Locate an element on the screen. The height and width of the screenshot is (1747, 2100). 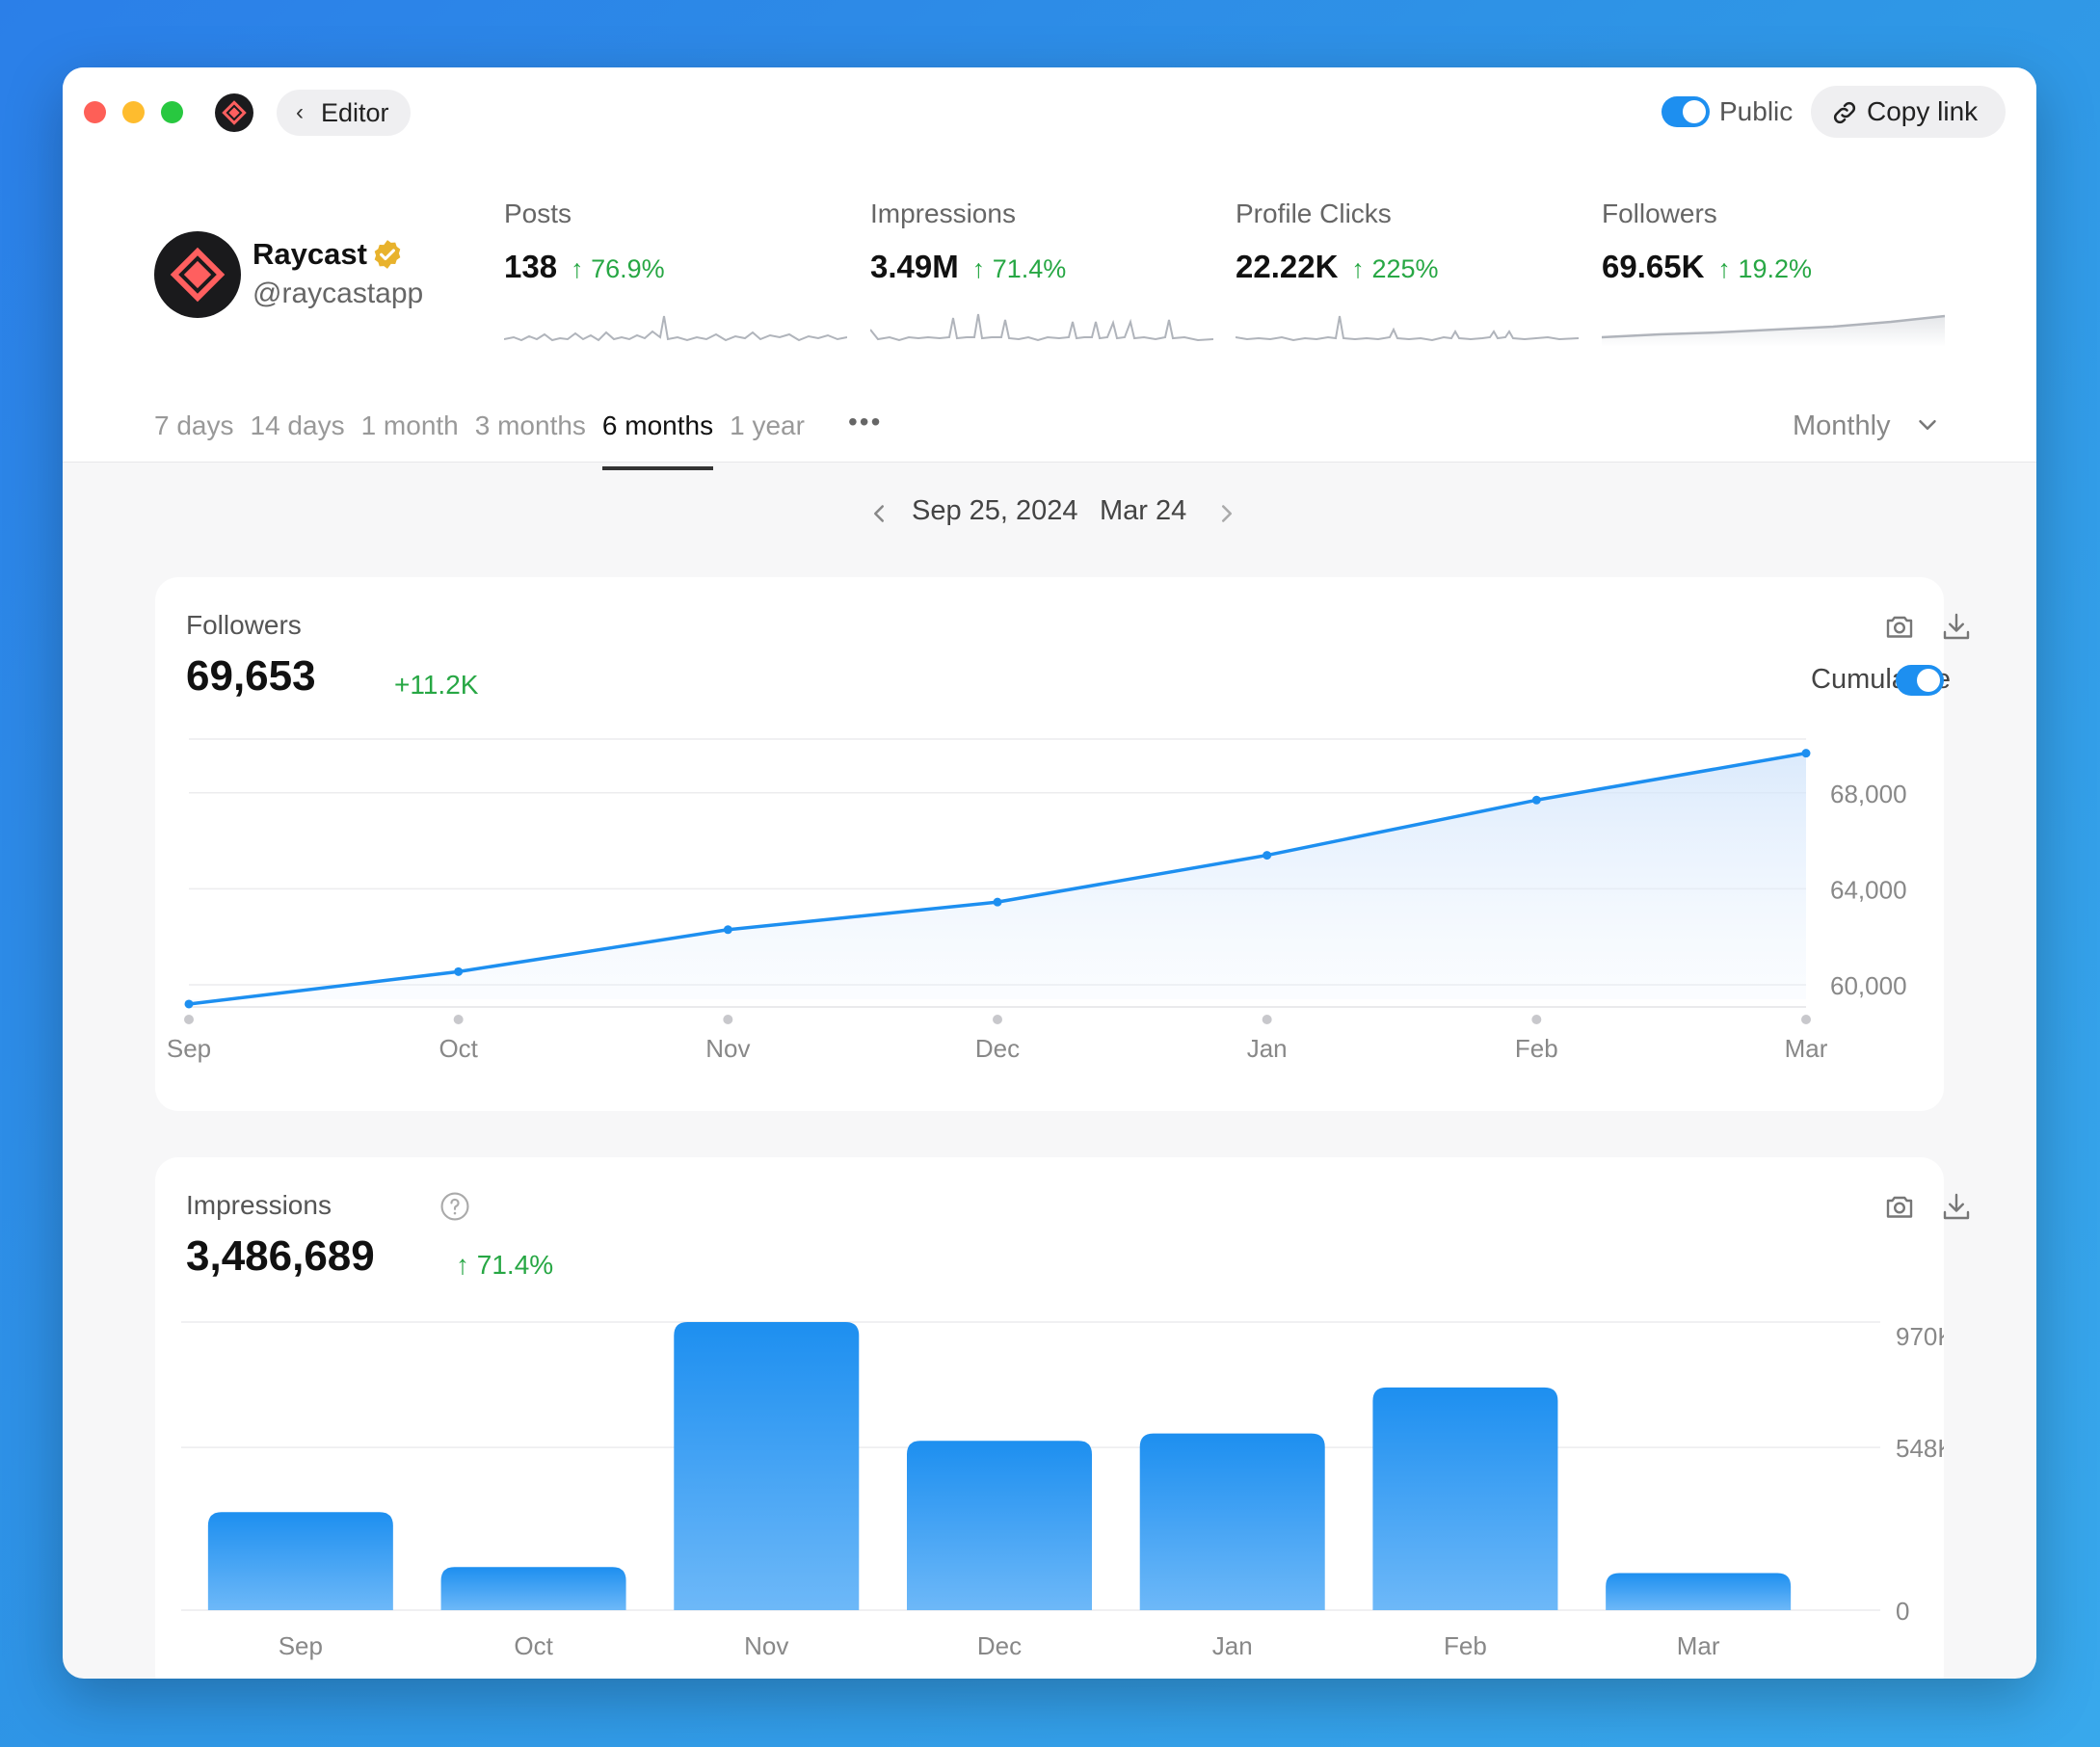
stat-value: 22.22K is located at coordinates (1287, 267).